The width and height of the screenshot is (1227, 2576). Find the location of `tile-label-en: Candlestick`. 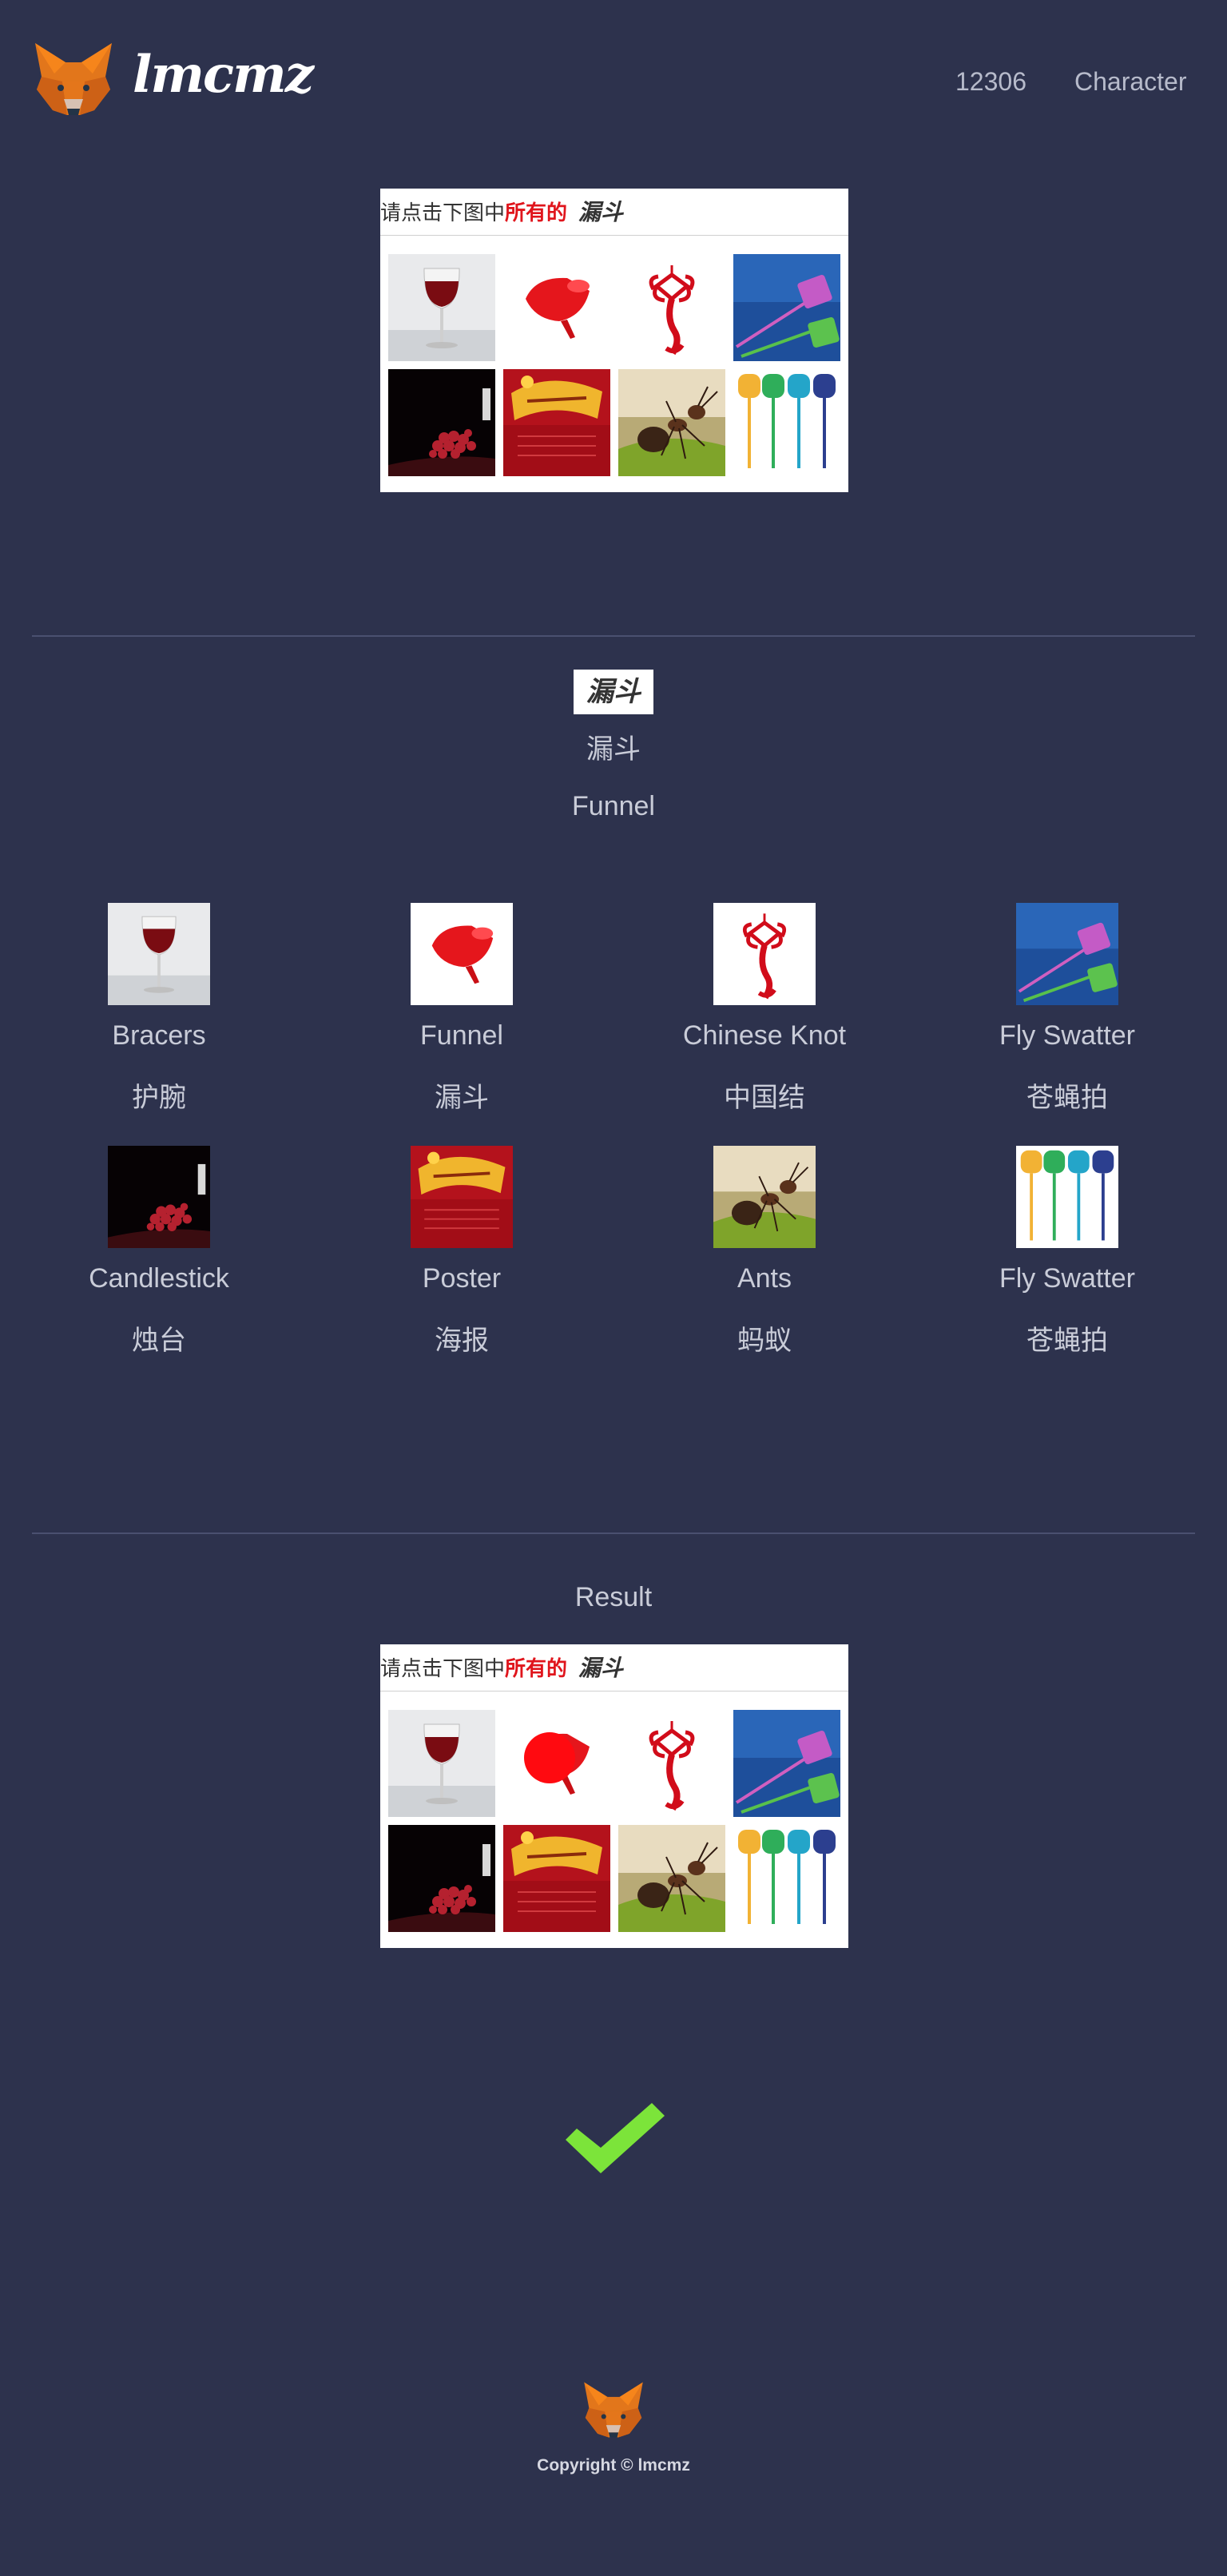

tile-label-en: Candlestick is located at coordinates (159, 1278).